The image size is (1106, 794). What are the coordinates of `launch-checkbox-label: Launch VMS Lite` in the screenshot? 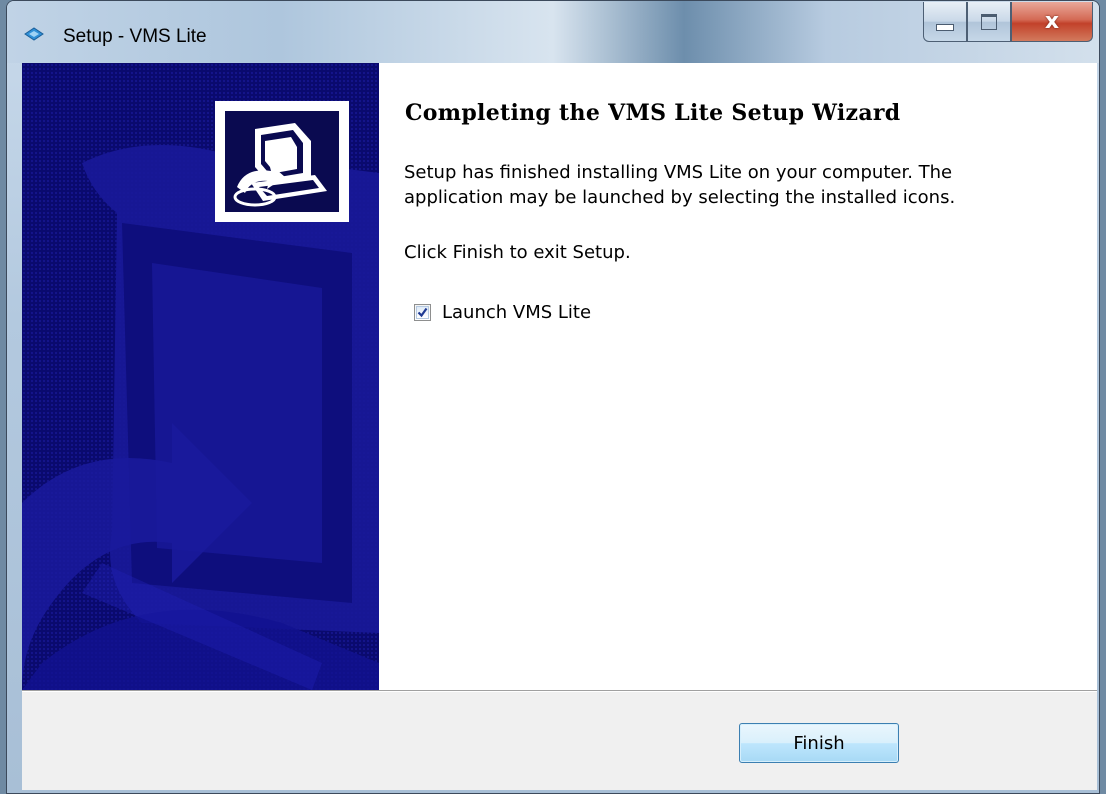 It's located at (516, 312).